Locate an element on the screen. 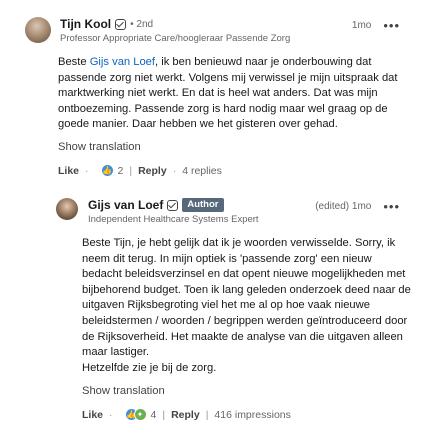 The height and width of the screenshot is (436, 437). reactions: 👍 ✦ is located at coordinates (135, 414).